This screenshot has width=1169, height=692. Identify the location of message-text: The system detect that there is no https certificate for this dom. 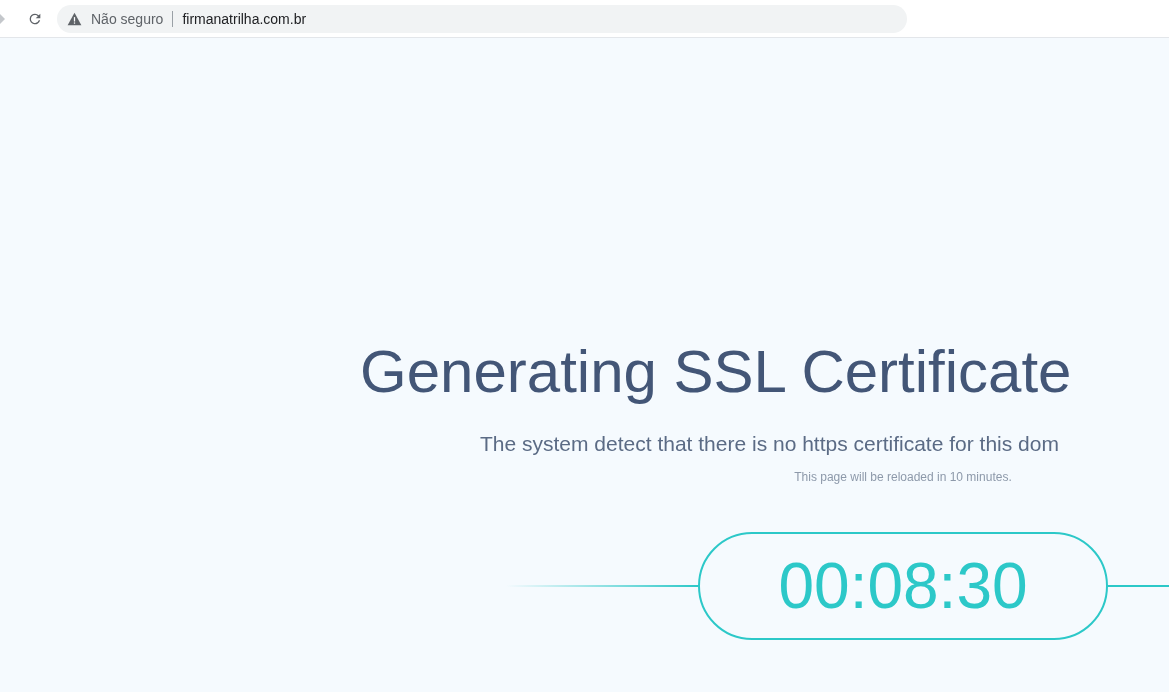
(769, 444).